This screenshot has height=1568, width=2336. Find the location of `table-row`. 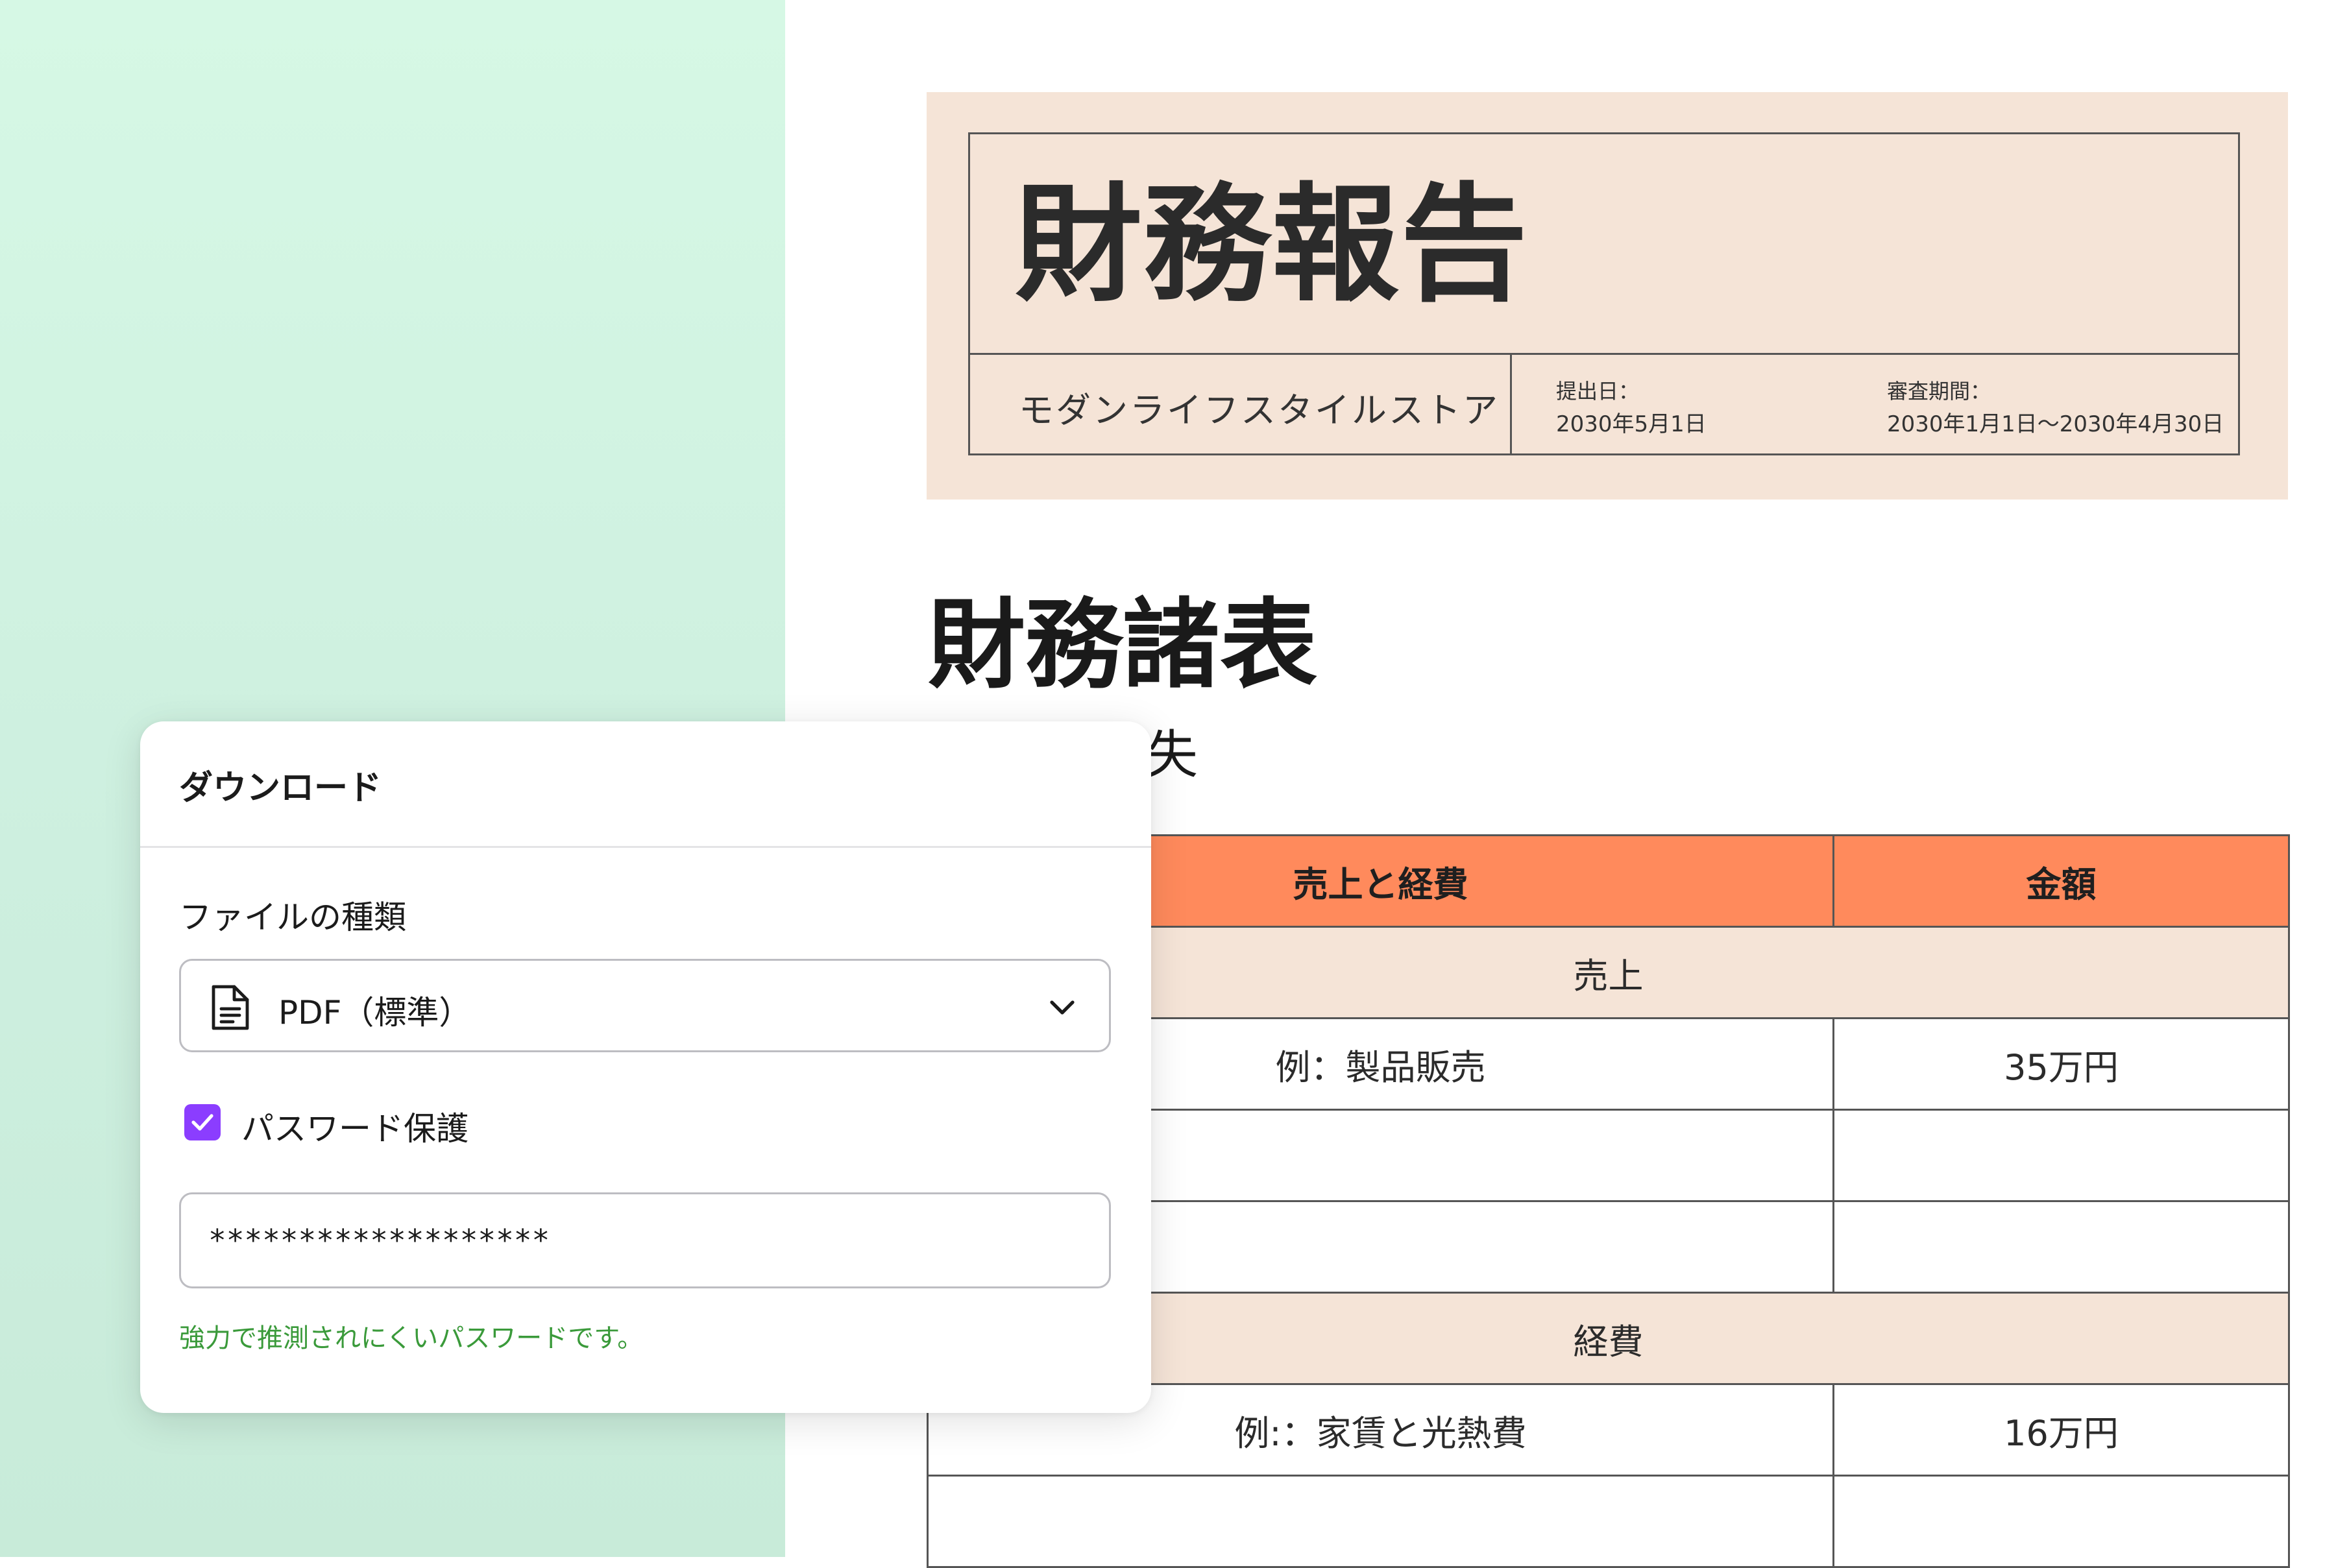

table-row is located at coordinates (1608, 1521).